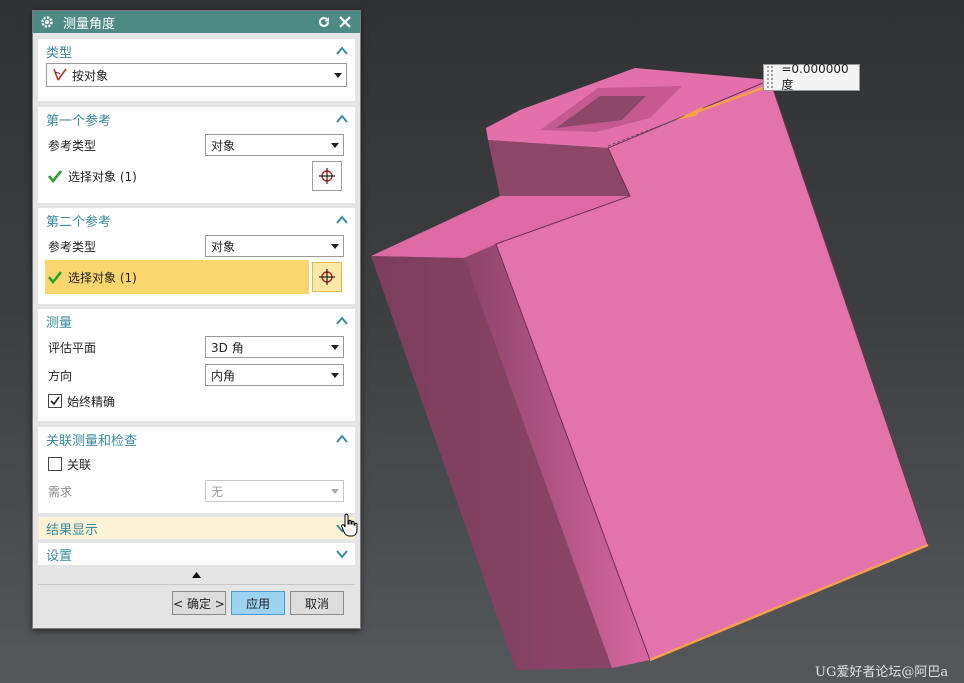  I want to click on ref1-type-select: 对象, so click(274, 145).